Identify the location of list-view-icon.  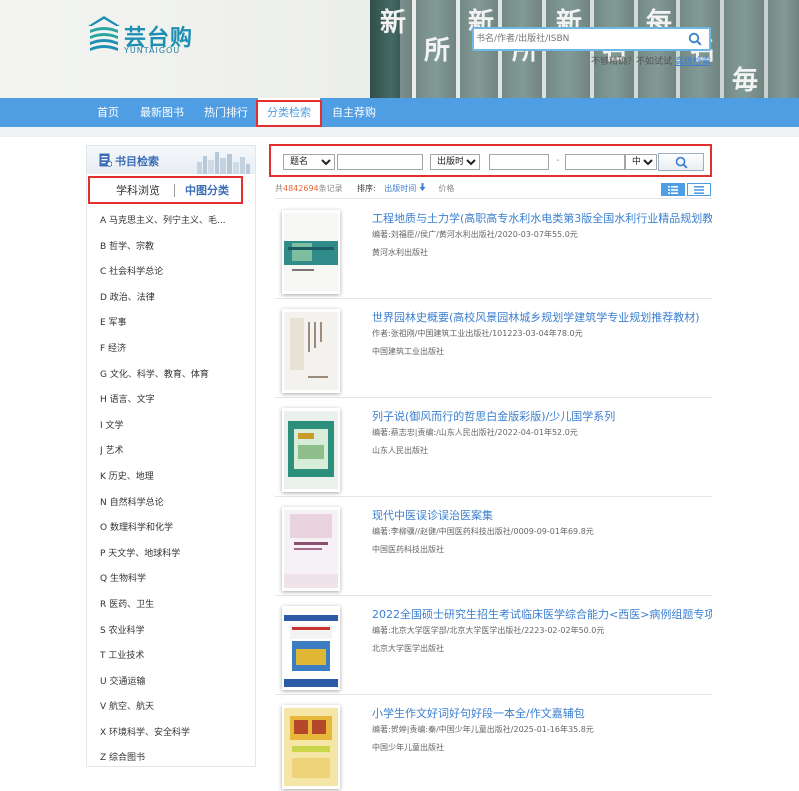
(673, 189).